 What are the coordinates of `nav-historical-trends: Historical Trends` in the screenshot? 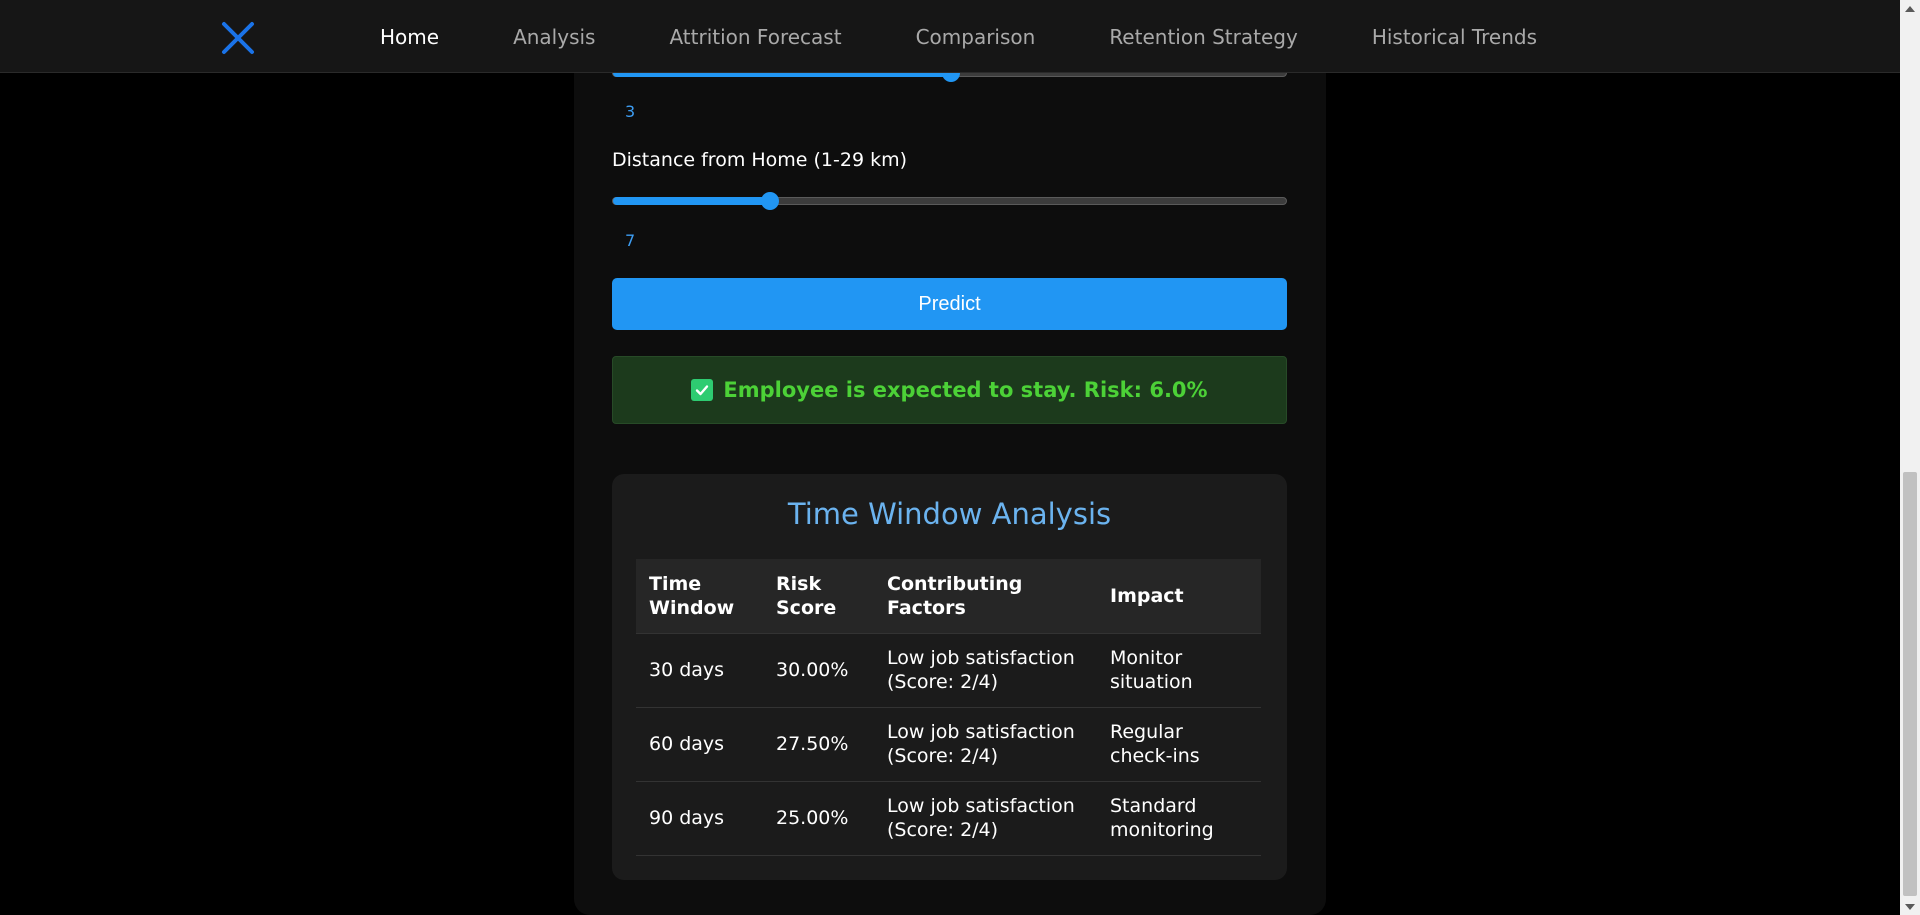 It's located at (1454, 37).